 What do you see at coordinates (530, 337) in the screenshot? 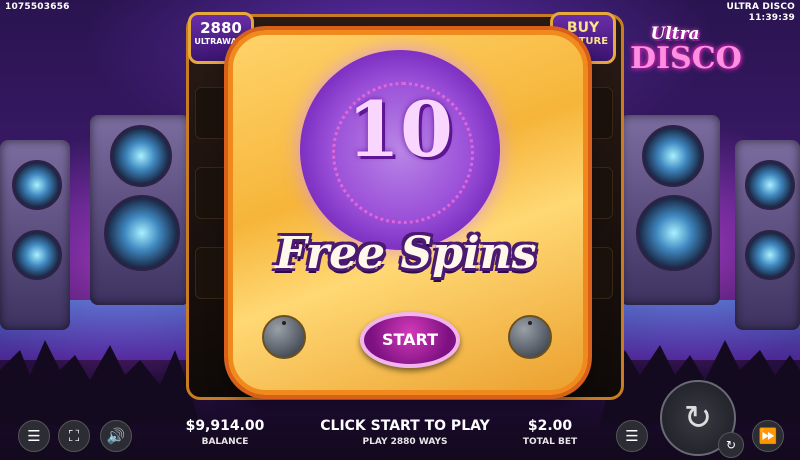
I see `right-knob-icon` at bounding box center [530, 337].